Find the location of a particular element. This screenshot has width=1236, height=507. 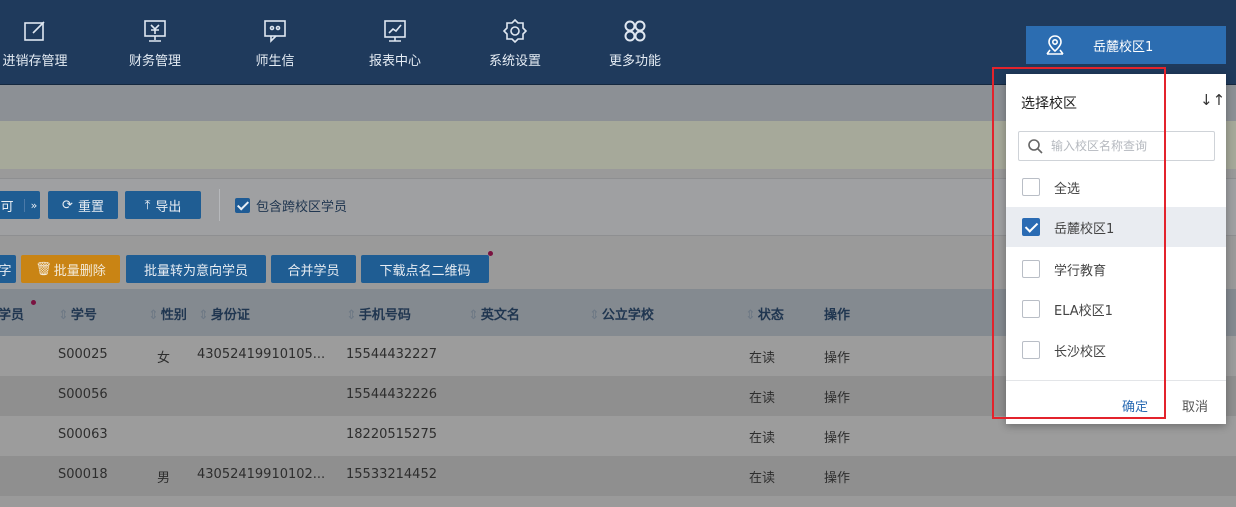

cancel-button: 取消 is located at coordinates (1195, 405).